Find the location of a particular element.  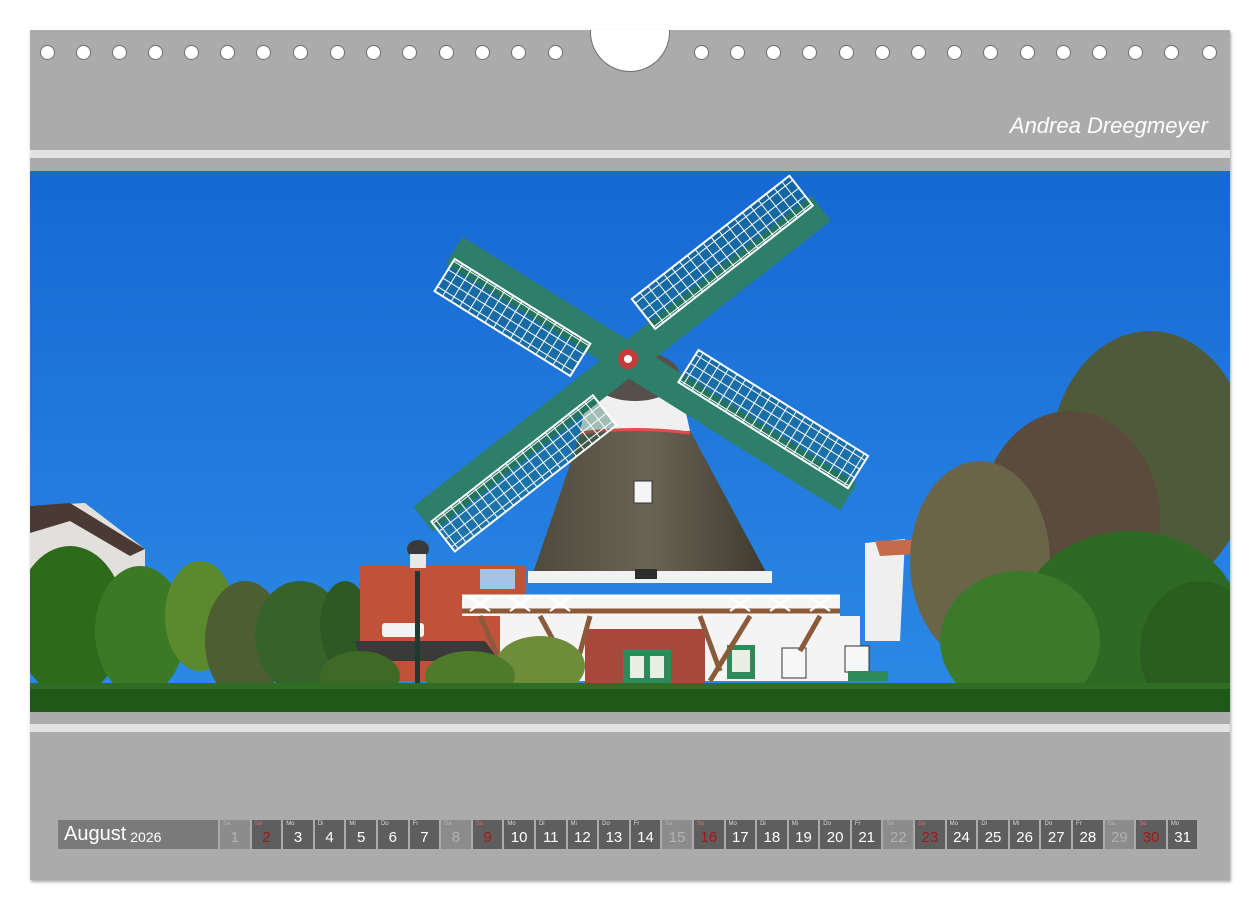

calendar-day: Do 6 is located at coordinates (392, 834).